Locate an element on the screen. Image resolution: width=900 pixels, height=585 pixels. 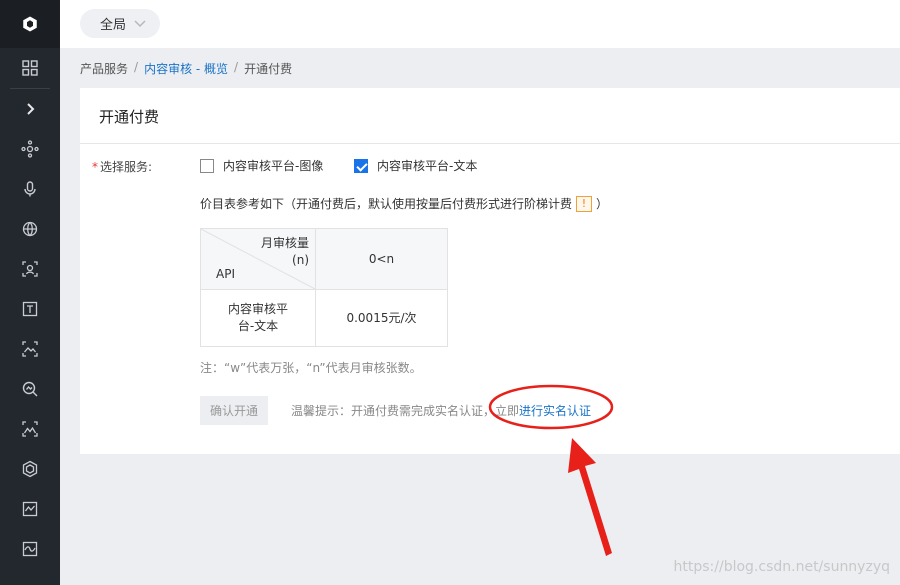
watermark: https://blog.csdn.net/sunnyzyq is located at coordinates (781, 567).